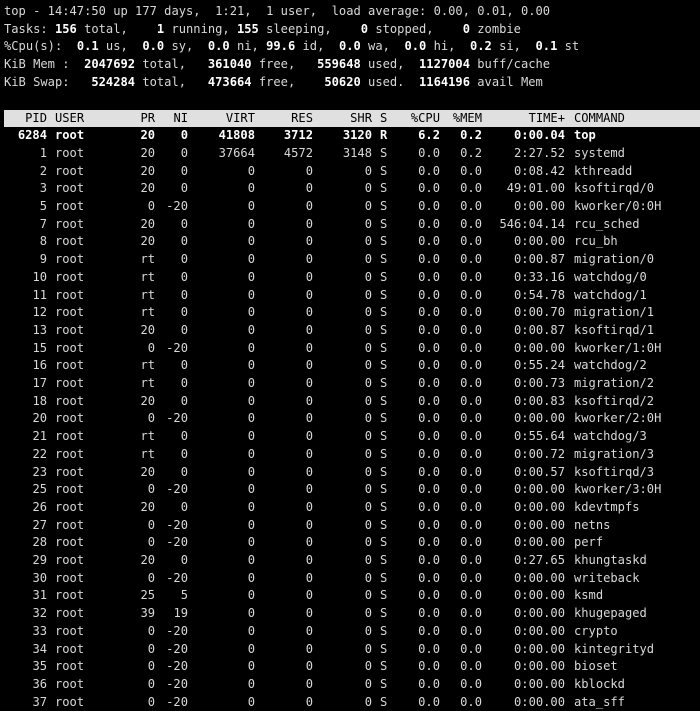 The image size is (700, 711). Describe the element at coordinates (184, 471) in the screenshot. I see `ni-cell: 0` at that location.